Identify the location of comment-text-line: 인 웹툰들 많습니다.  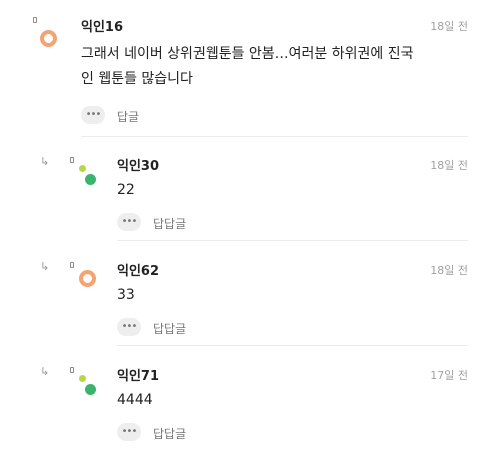
(137, 79).